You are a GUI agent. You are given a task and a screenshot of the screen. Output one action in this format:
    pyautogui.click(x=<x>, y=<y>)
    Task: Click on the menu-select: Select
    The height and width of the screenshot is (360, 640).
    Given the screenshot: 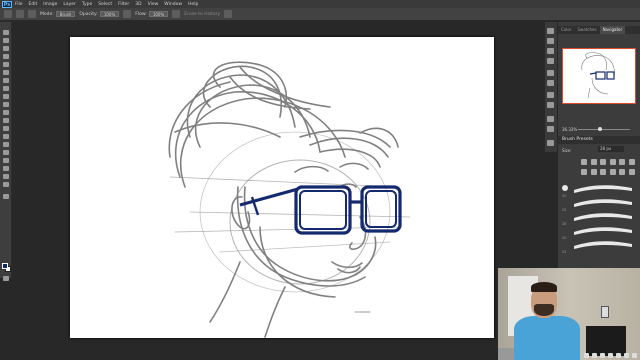 What is the action you would take?
    pyautogui.click(x=105, y=4)
    